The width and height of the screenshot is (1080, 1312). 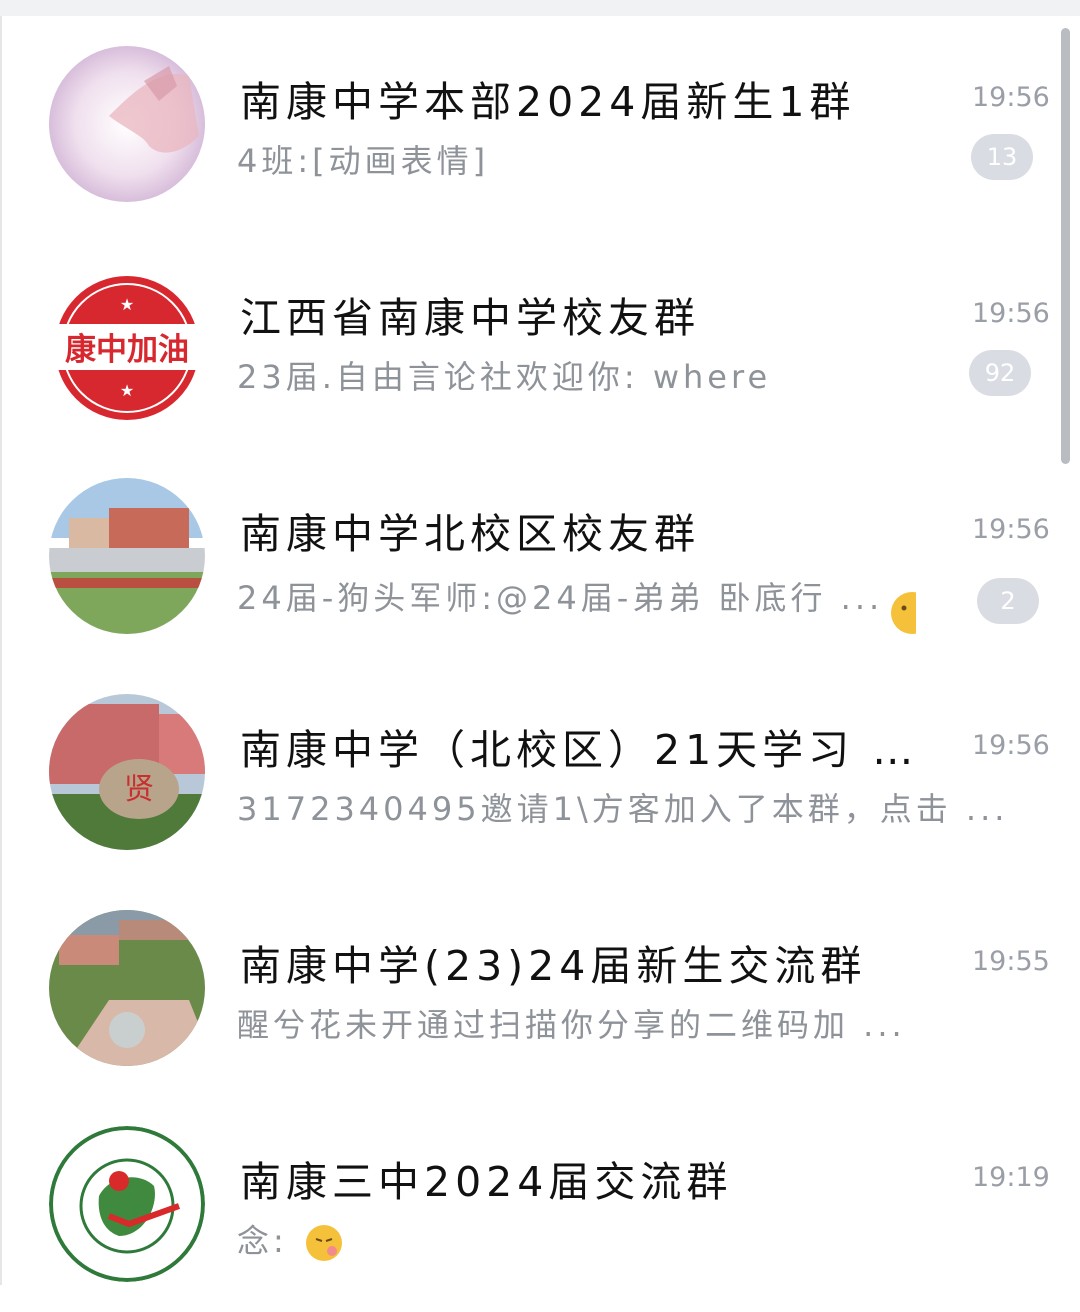 I want to click on chat-title: 南康中学(23)24届新生交流群, so click(x=553, y=966).